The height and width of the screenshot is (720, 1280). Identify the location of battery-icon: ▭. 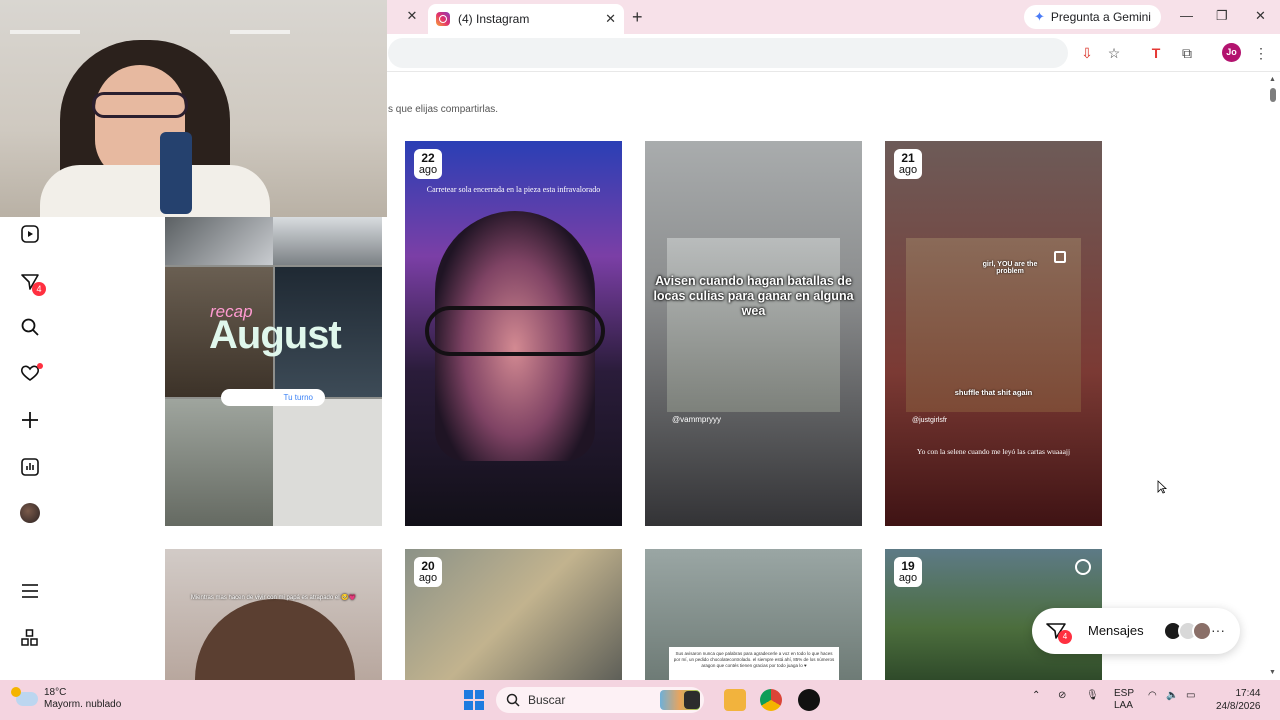
(1190, 695).